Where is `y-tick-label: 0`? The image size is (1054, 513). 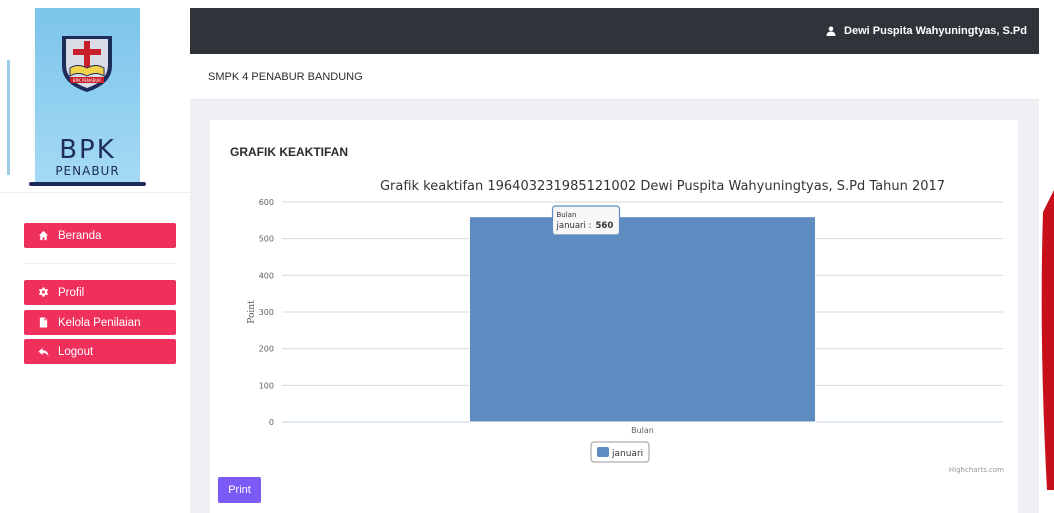
y-tick-label: 0 is located at coordinates (271, 422).